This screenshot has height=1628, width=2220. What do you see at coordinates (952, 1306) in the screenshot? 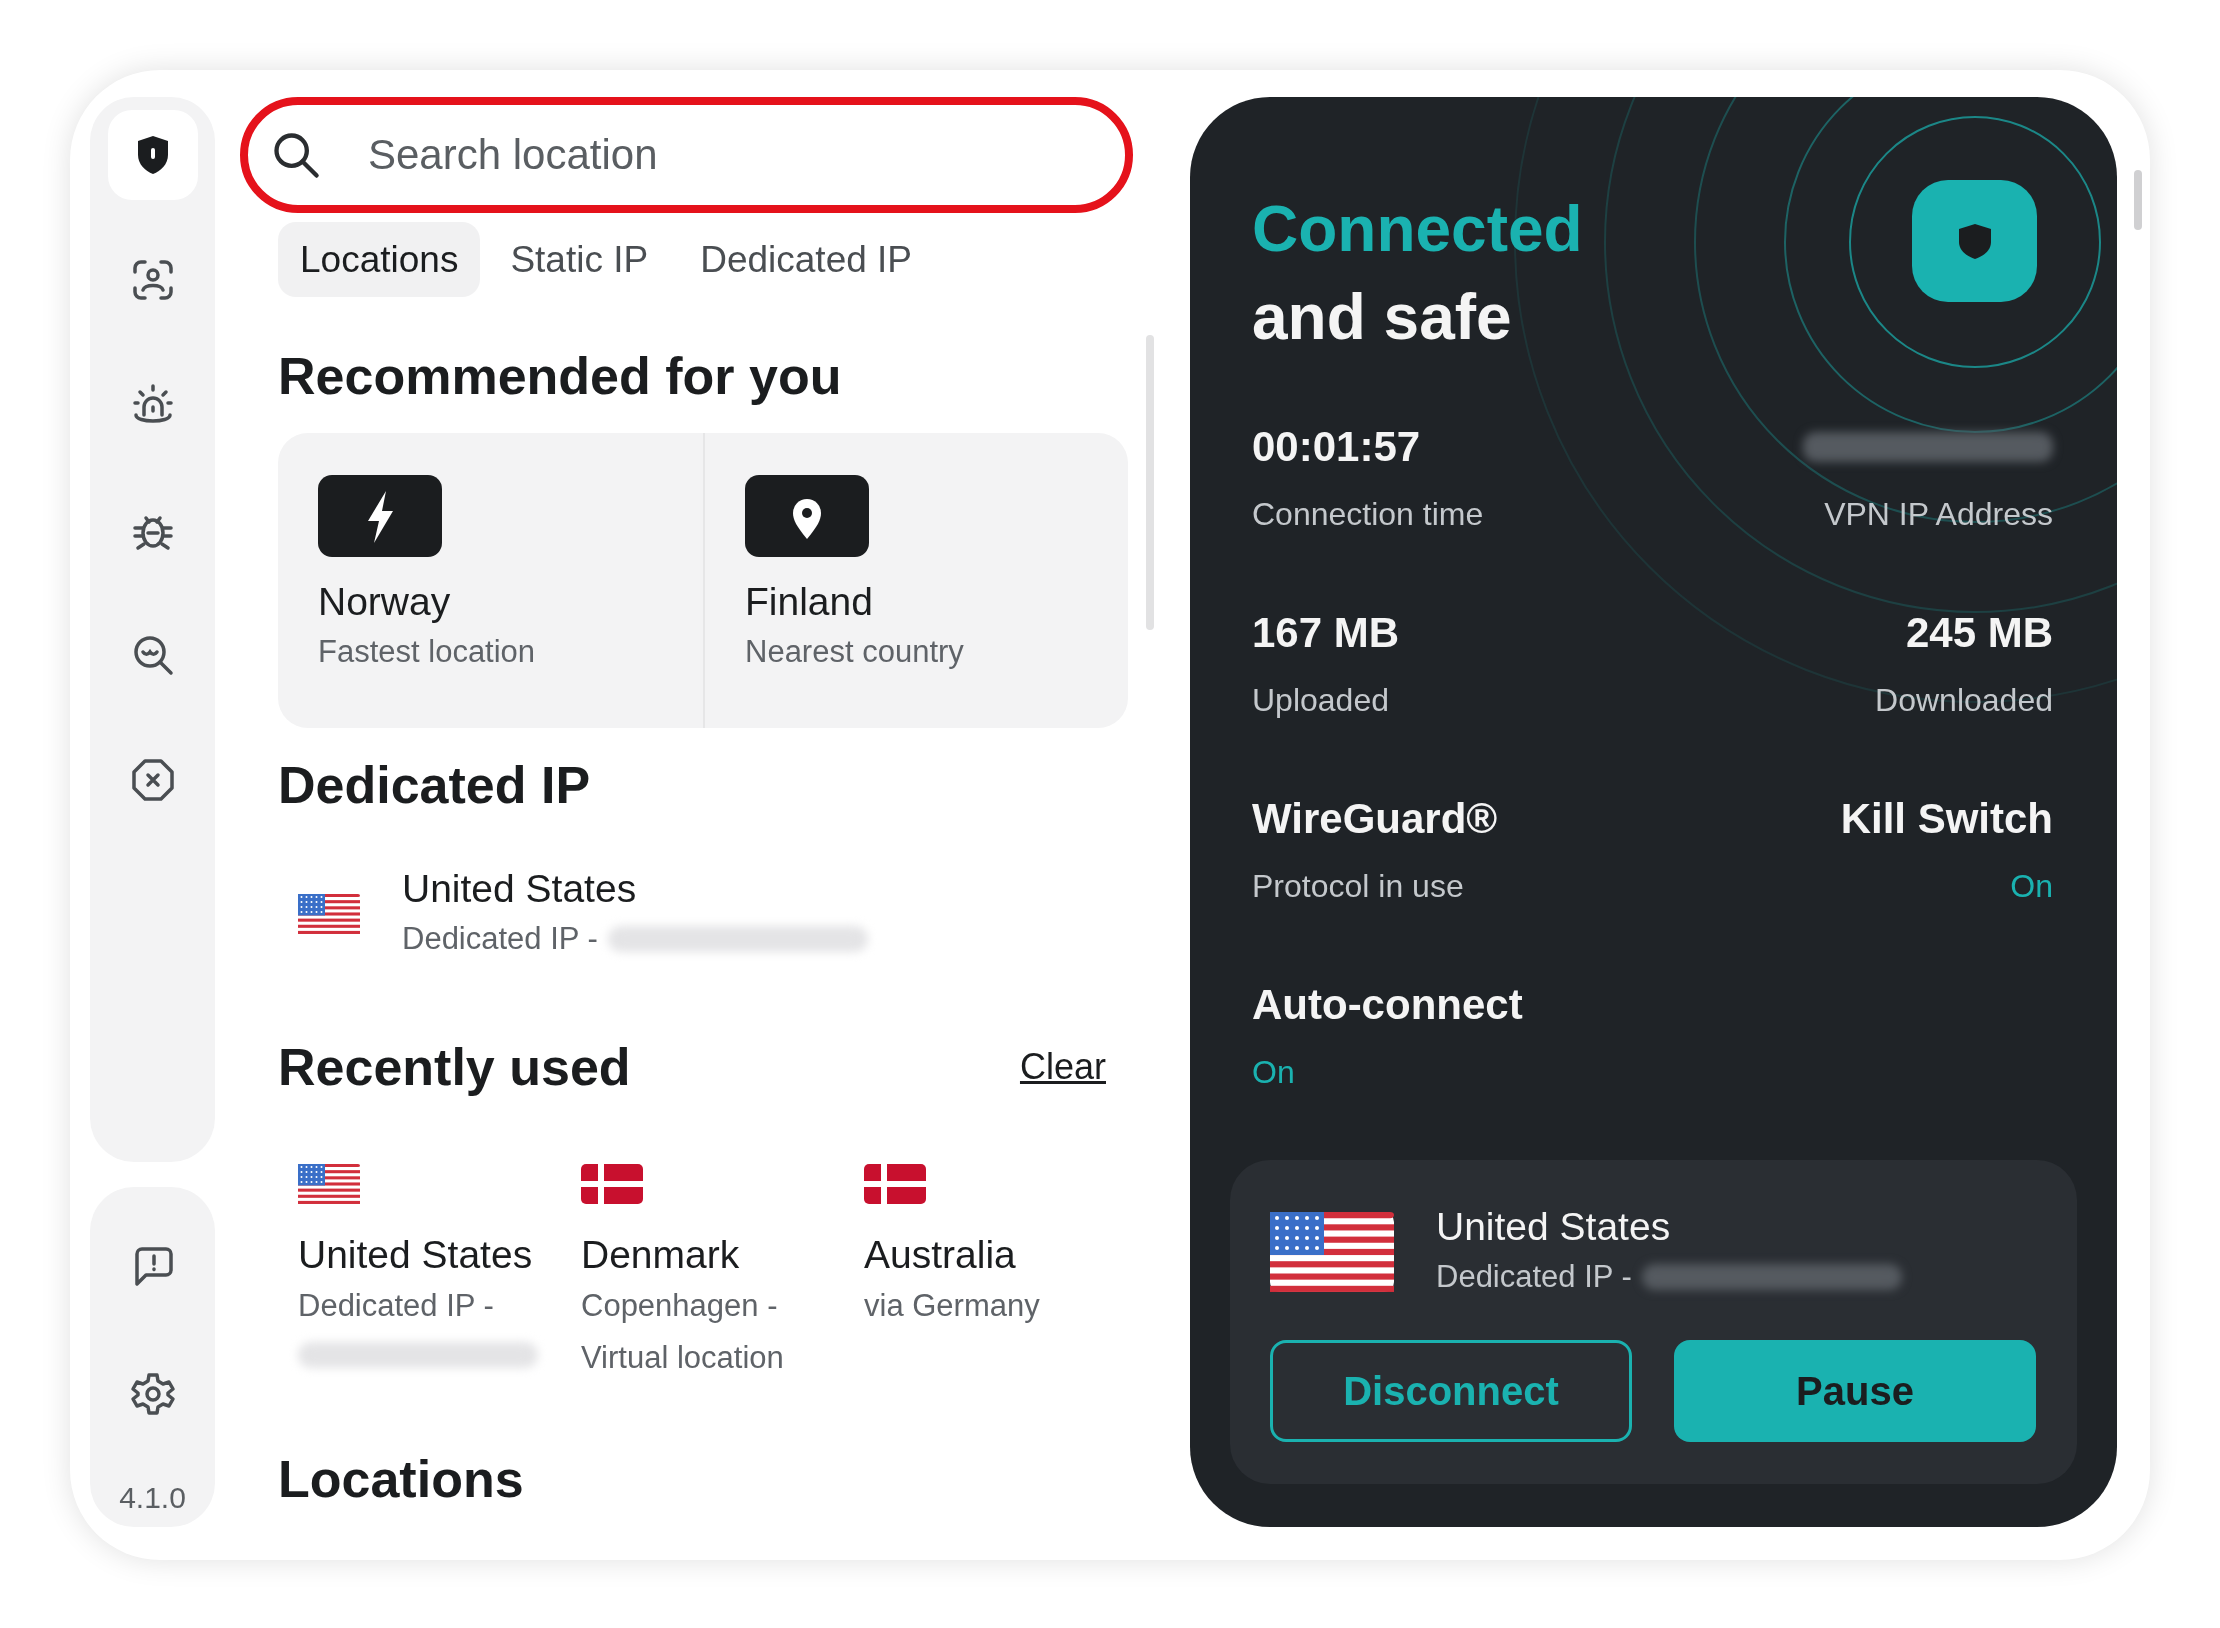
I see `location-subtitle: via Germany` at bounding box center [952, 1306].